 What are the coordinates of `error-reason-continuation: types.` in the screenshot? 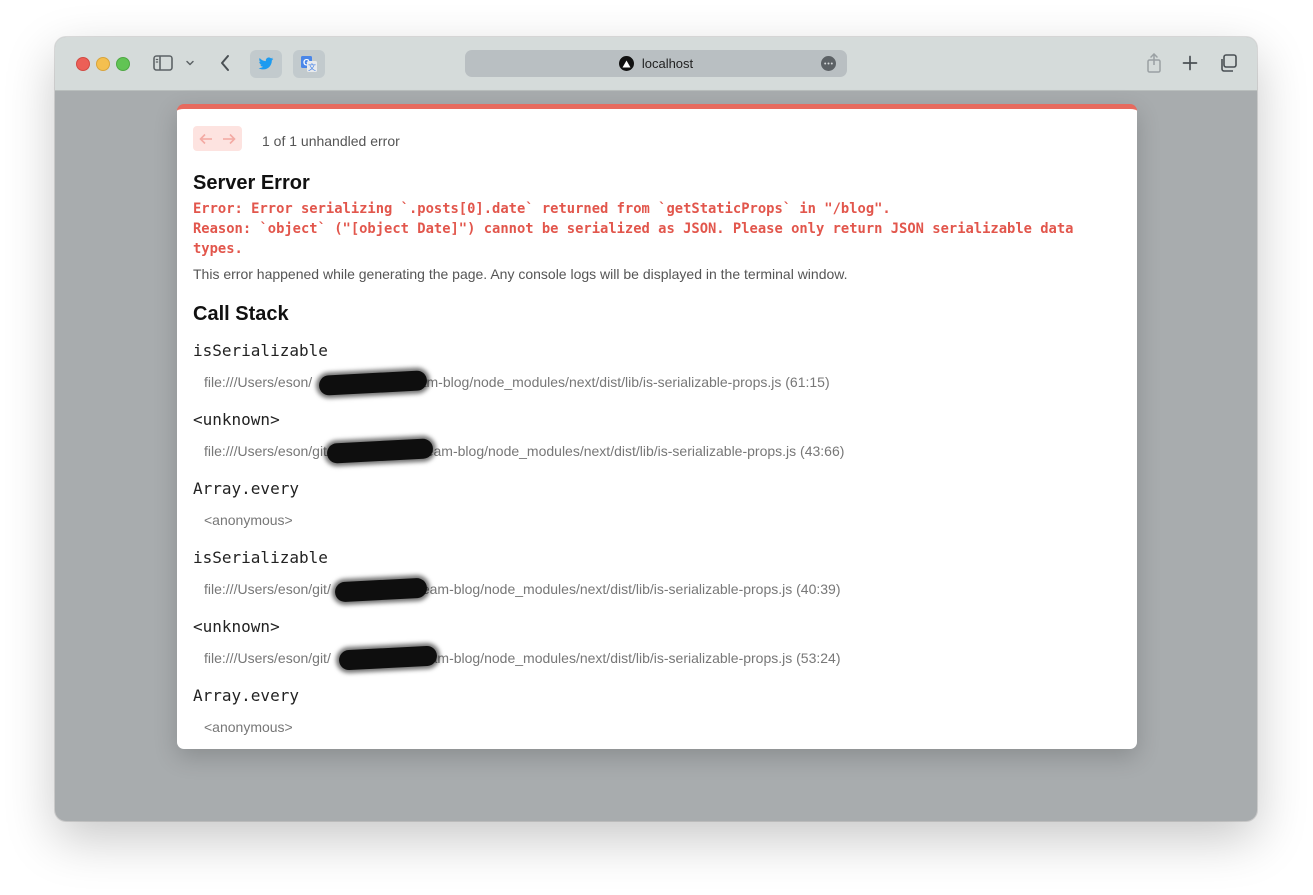 It's located at (218, 249).